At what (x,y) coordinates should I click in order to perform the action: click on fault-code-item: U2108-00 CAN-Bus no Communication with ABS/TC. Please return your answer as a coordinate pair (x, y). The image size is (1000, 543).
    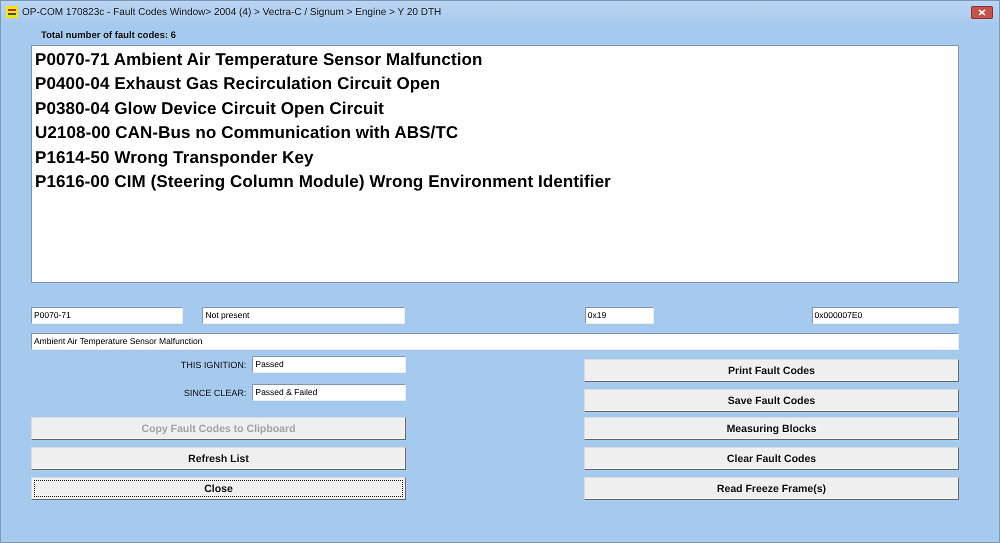
    Looking at the image, I should click on (496, 133).